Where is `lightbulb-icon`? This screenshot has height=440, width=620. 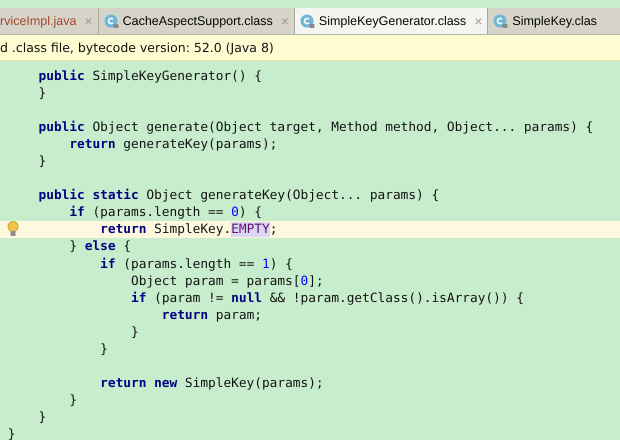
lightbulb-icon is located at coordinates (13, 229).